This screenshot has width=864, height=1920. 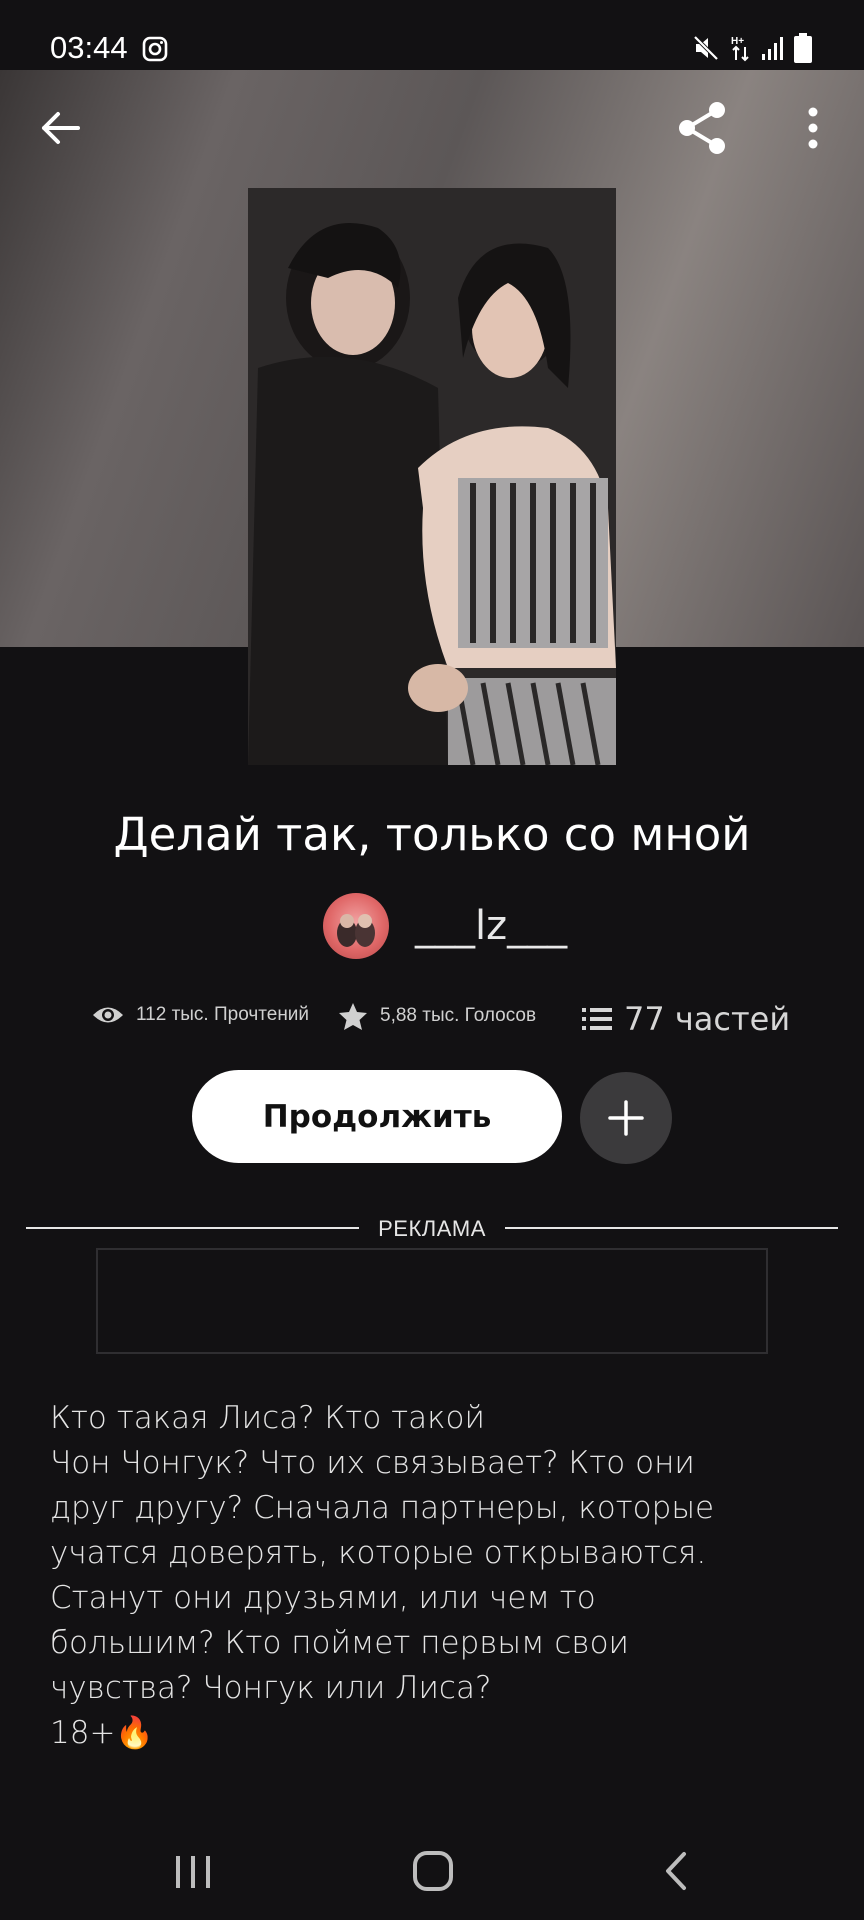 I want to click on story-title: Делай так, только со мной, so click(x=432, y=834).